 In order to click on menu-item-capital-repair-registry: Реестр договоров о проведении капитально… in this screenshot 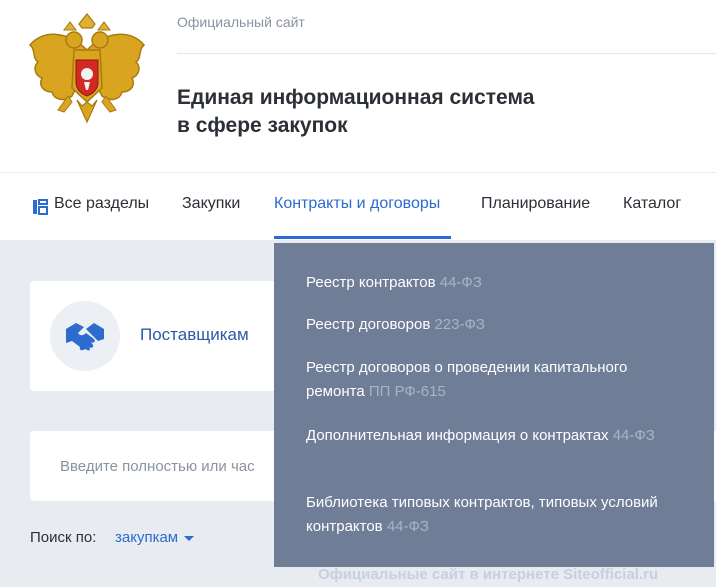, I will do `click(496, 380)`.